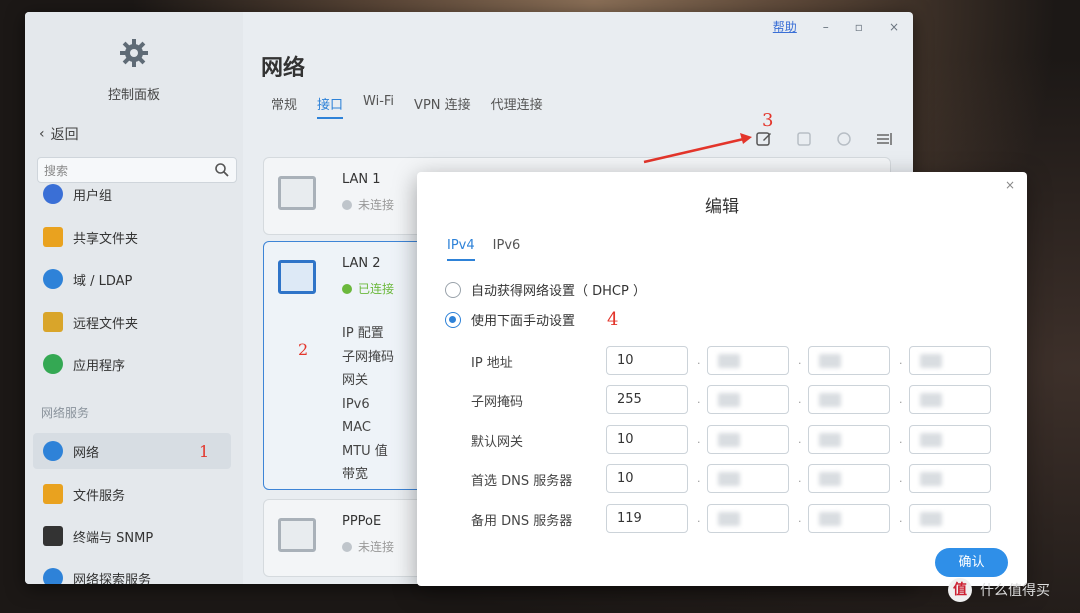 Image resolution: width=1080 pixels, height=613 pixels. Describe the element at coordinates (960, 590) in the screenshot. I see `watermark-logo-icon: 值` at that location.